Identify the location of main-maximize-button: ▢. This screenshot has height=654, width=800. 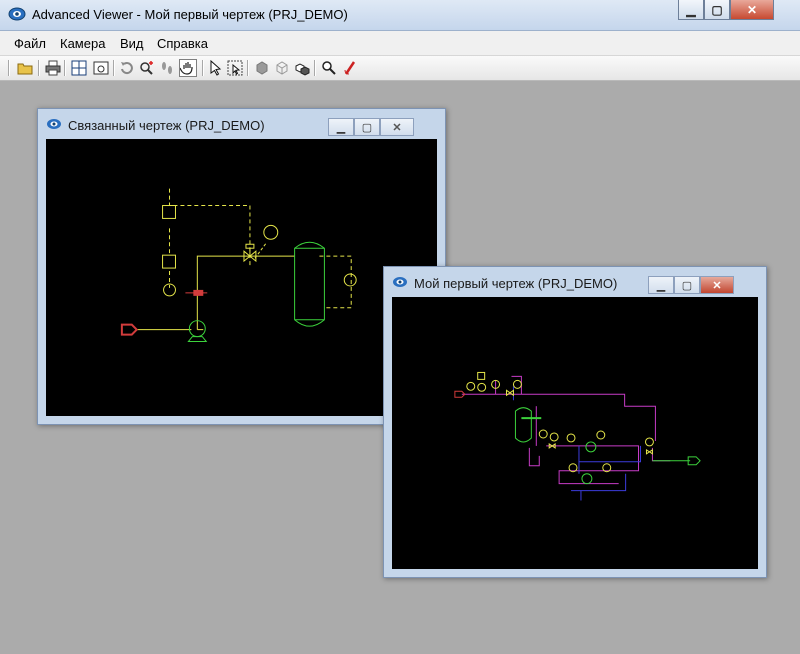
(687, 285).